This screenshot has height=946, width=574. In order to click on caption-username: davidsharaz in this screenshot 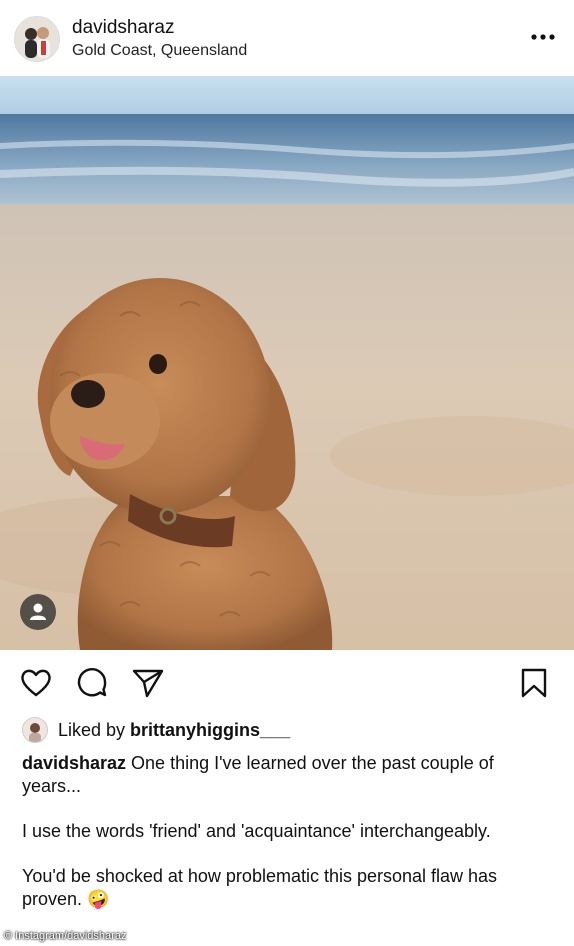, I will do `click(74, 763)`.